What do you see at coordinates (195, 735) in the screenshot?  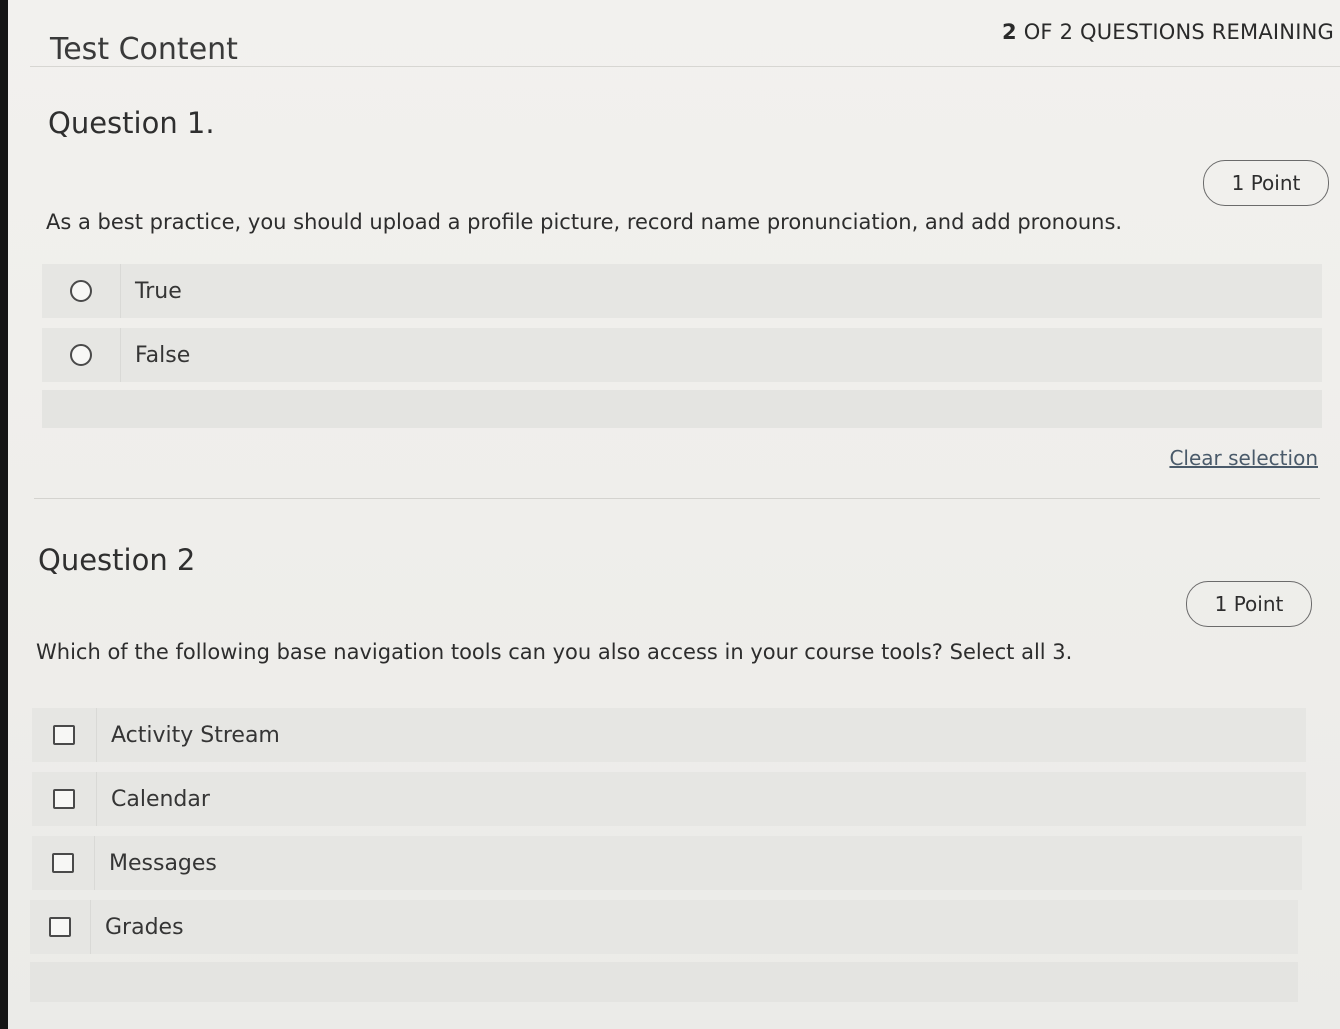 I see `option-label: Activity Stream` at bounding box center [195, 735].